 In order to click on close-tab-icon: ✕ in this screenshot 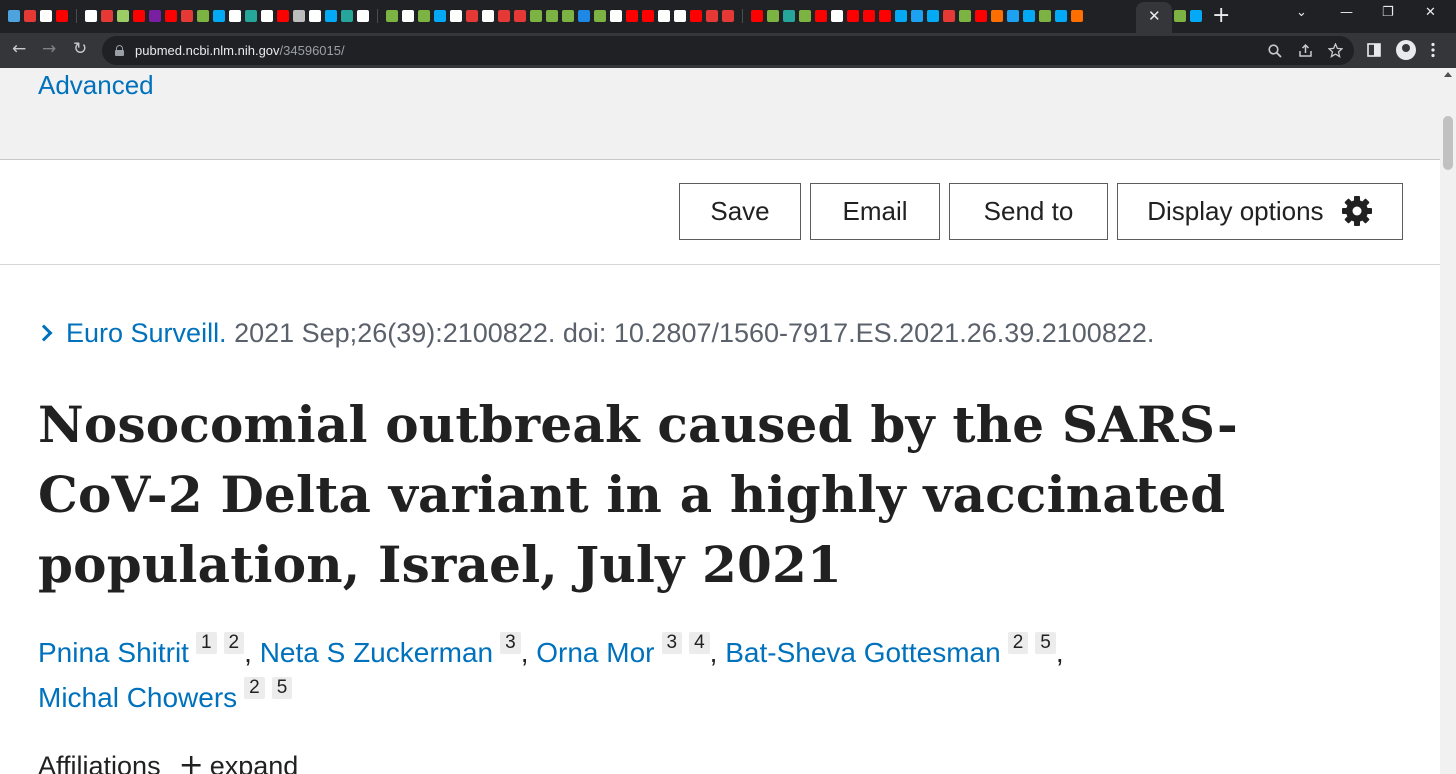, I will do `click(1154, 16)`.